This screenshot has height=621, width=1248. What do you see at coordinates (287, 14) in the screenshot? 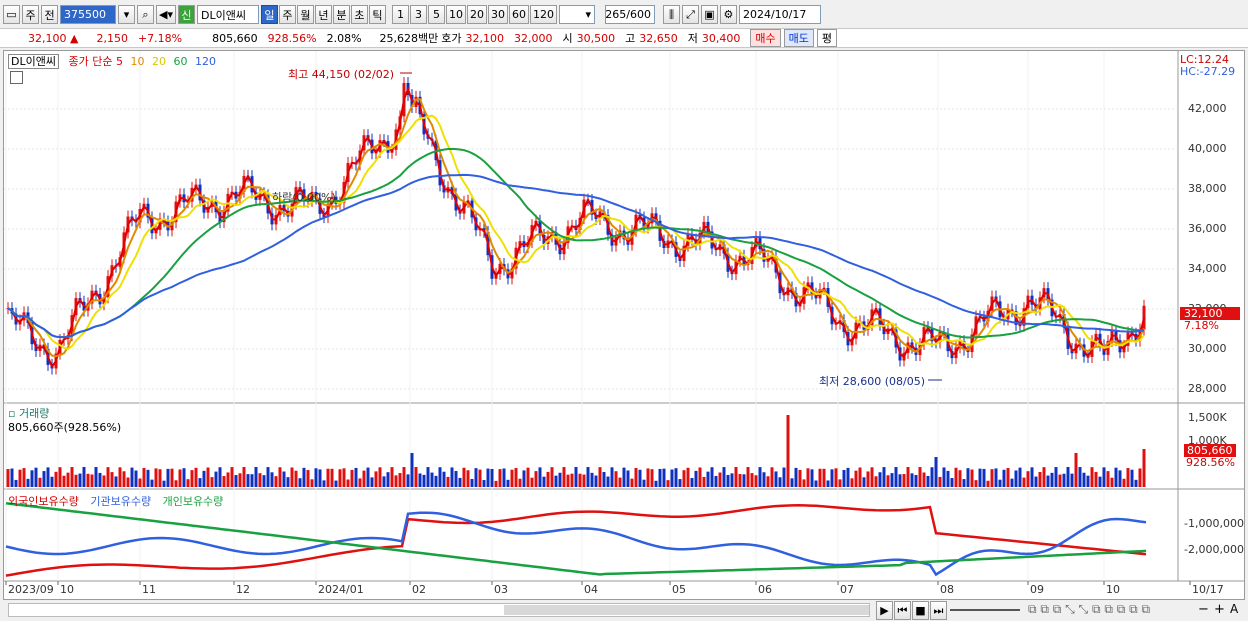
I see `period-tab-week: 주` at bounding box center [287, 14].